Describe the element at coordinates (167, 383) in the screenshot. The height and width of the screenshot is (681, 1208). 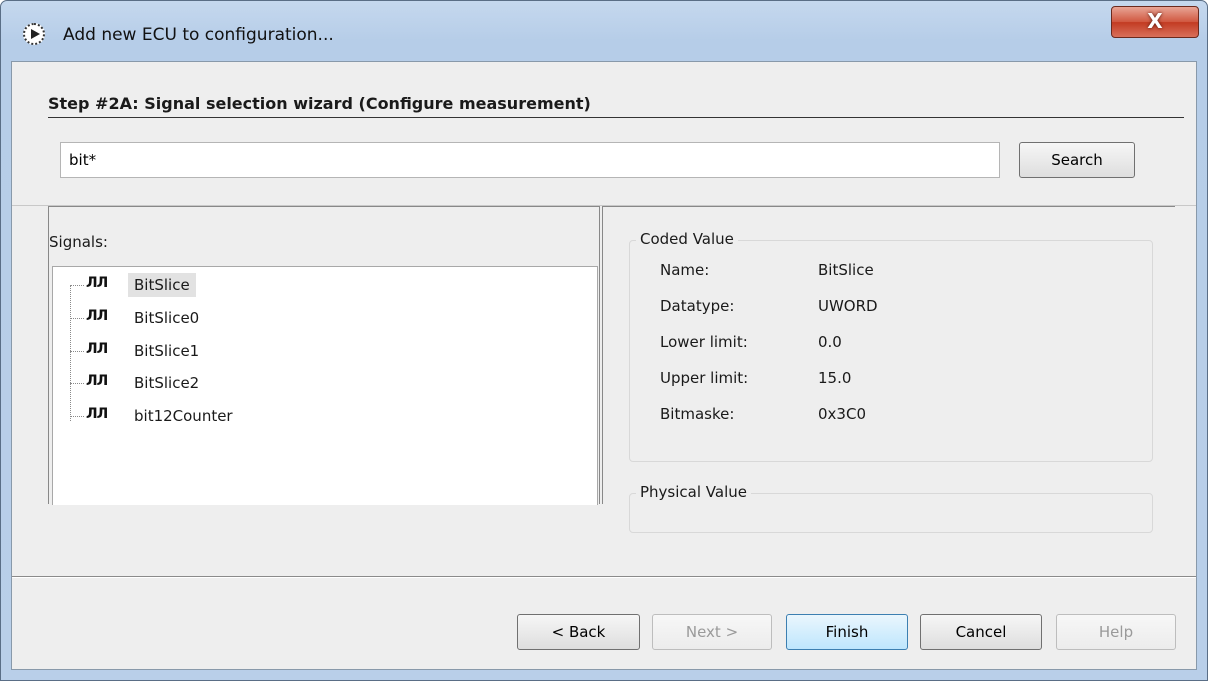
I see `tree-item-label: BitSlice2` at that location.